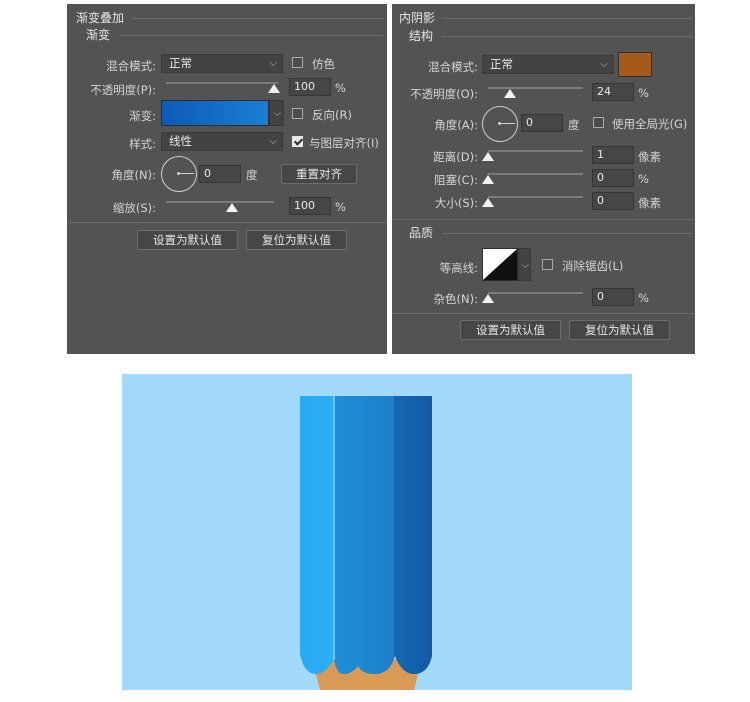 The image size is (750, 702). I want to click on angle-label: 角度(A):, so click(456, 125).